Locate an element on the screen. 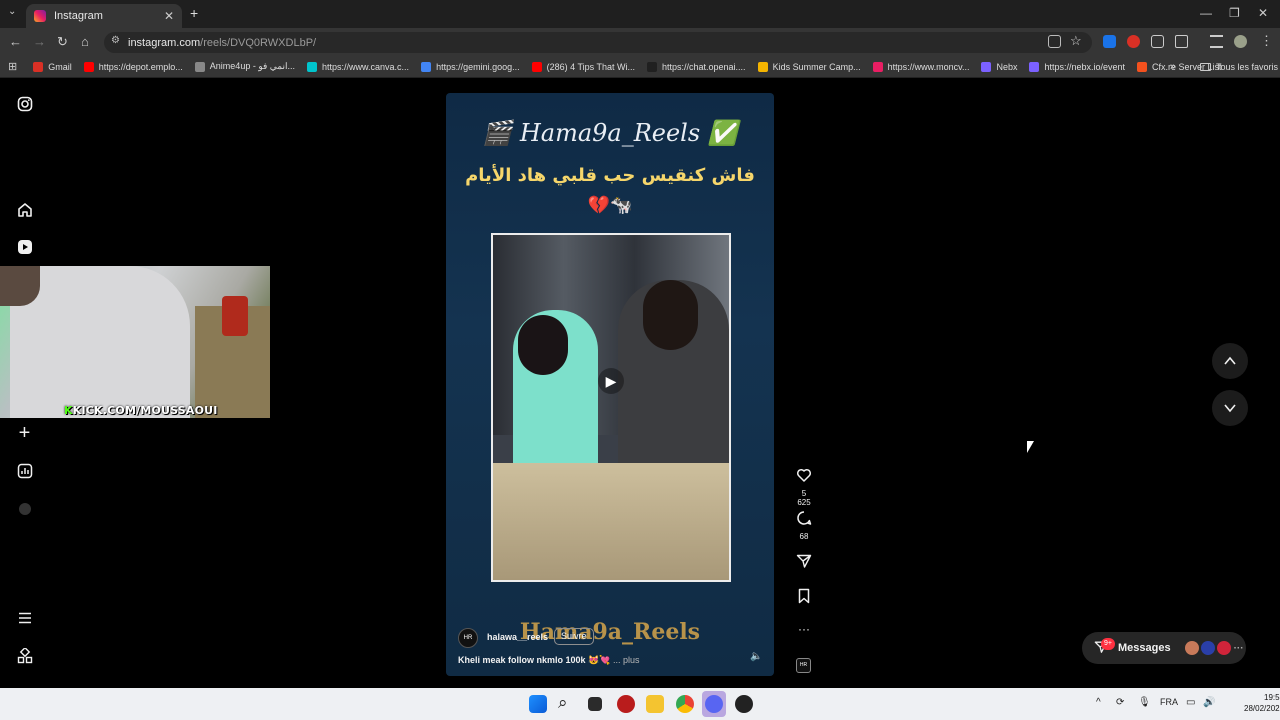 The height and width of the screenshot is (720, 1280). profile-nav-icon is located at coordinates (24, 509).